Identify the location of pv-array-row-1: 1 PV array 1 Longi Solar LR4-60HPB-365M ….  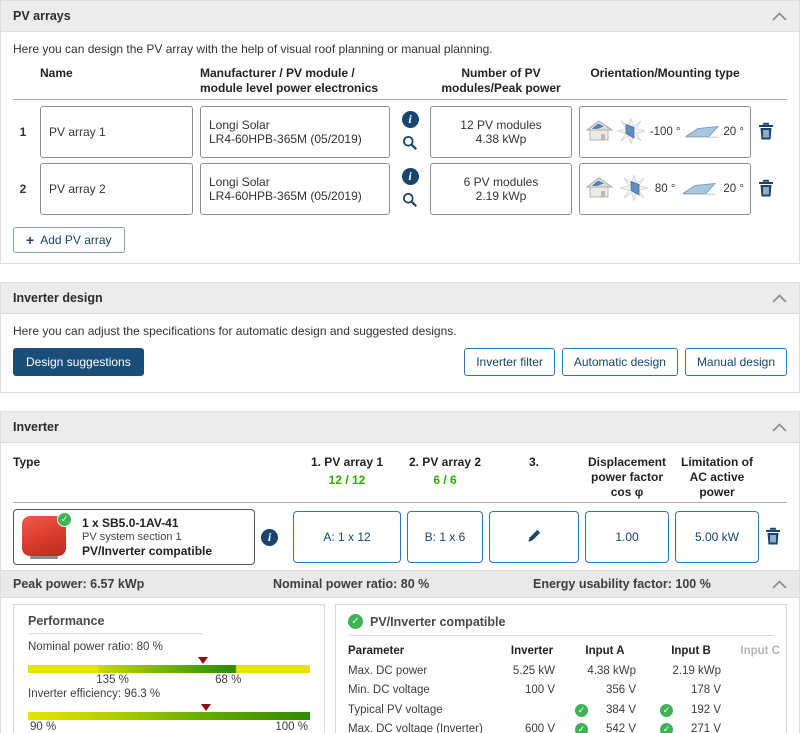
(400, 132).